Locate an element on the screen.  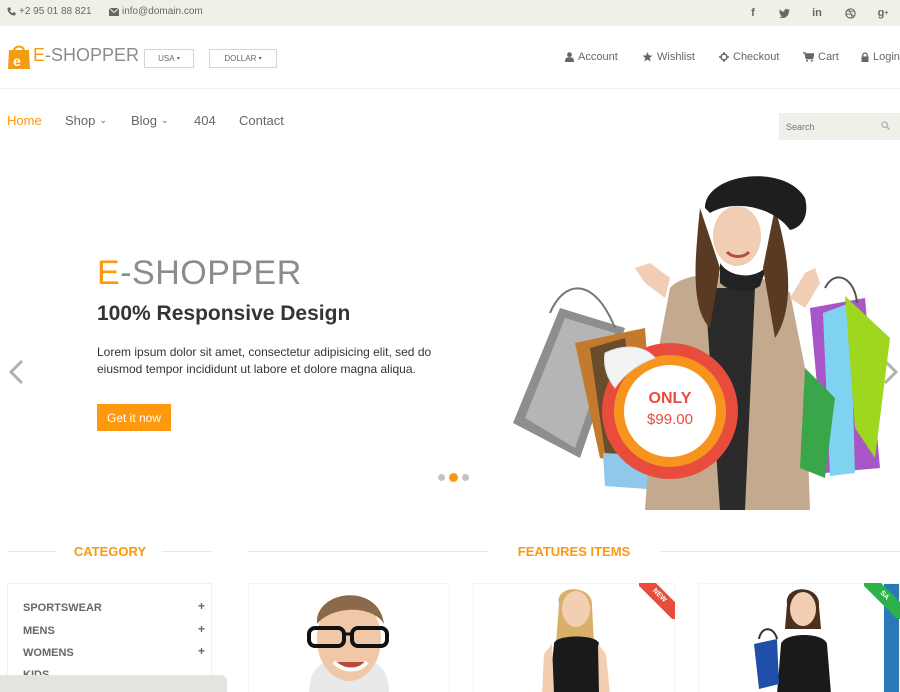
phone-number: +2 95 01 88 821 is located at coordinates (55, 11).